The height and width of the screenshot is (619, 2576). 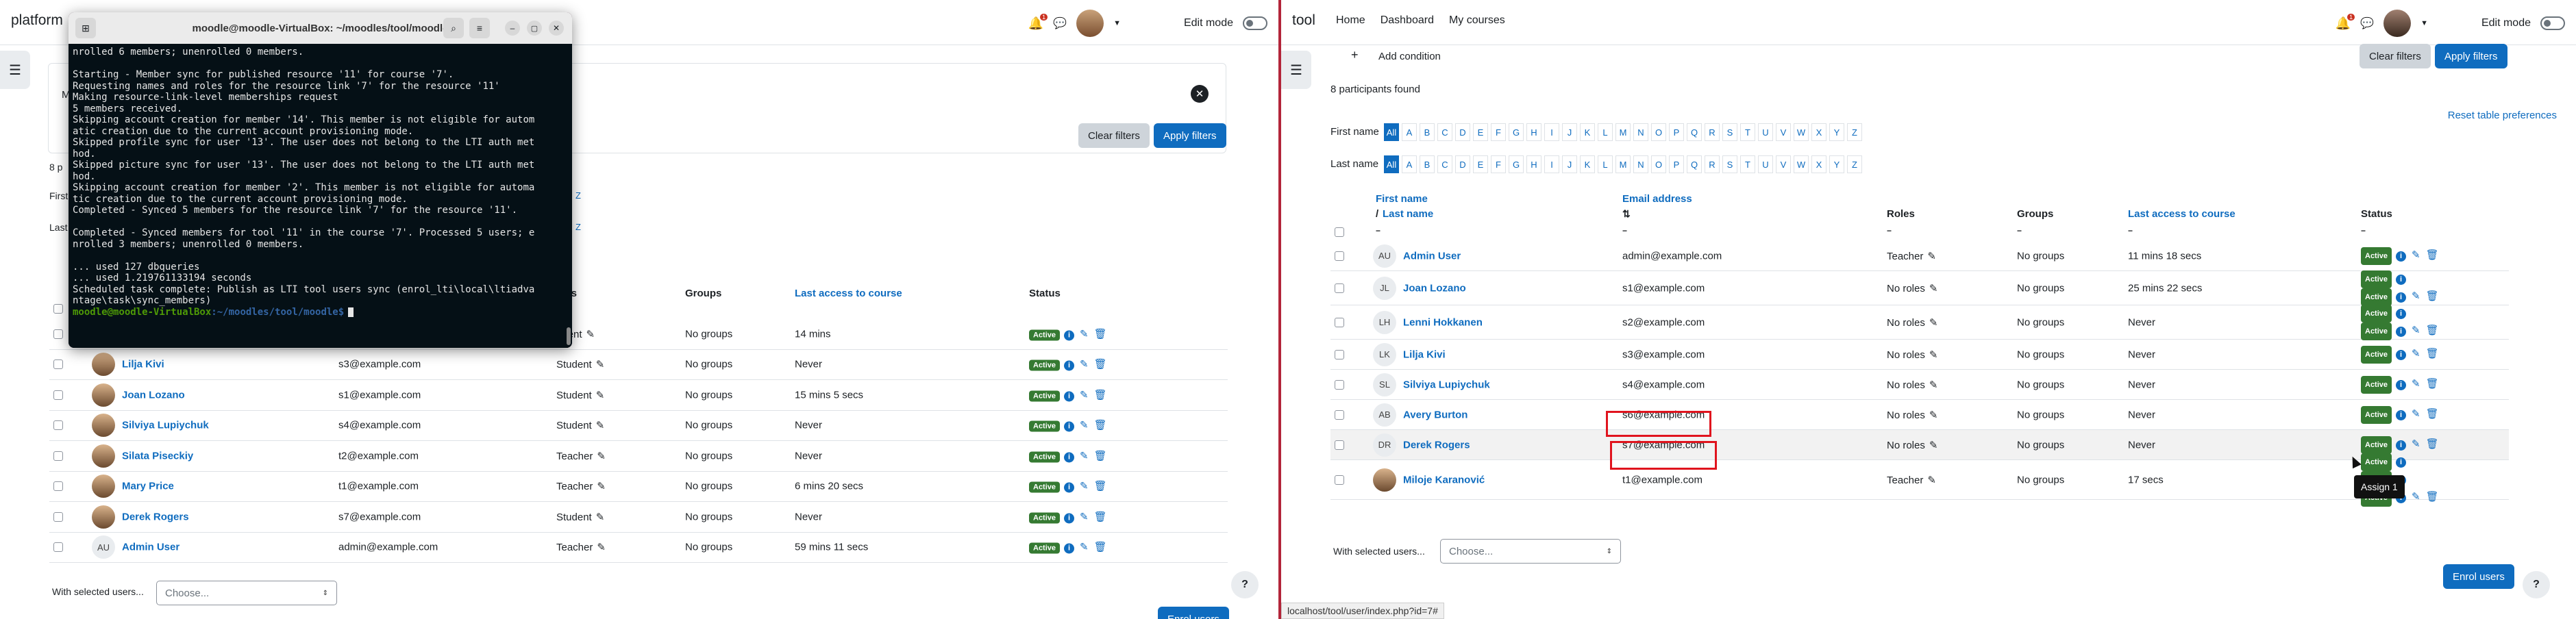 I want to click on reset-table-preferences-link: Reset table preferences, so click(x=2502, y=115).